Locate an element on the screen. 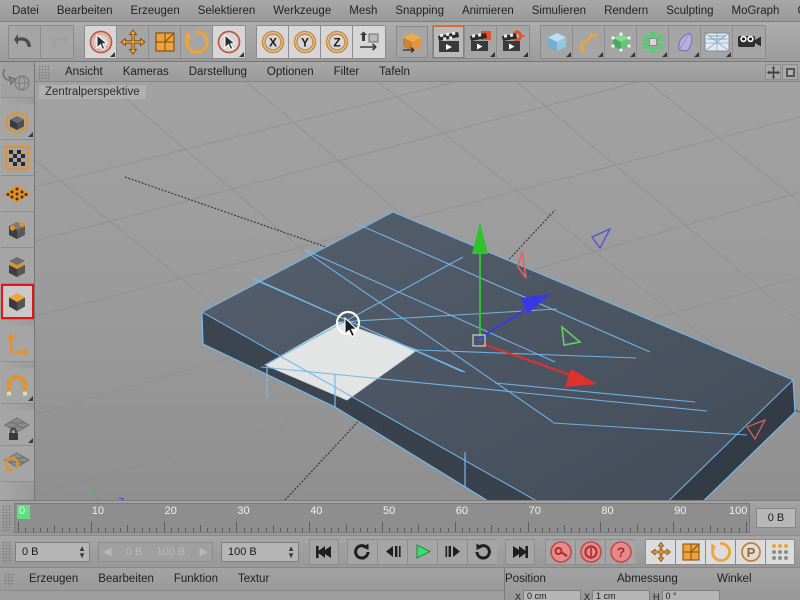 The image size is (800, 600). viewport-menu-filter: Filter is located at coordinates (347, 72).